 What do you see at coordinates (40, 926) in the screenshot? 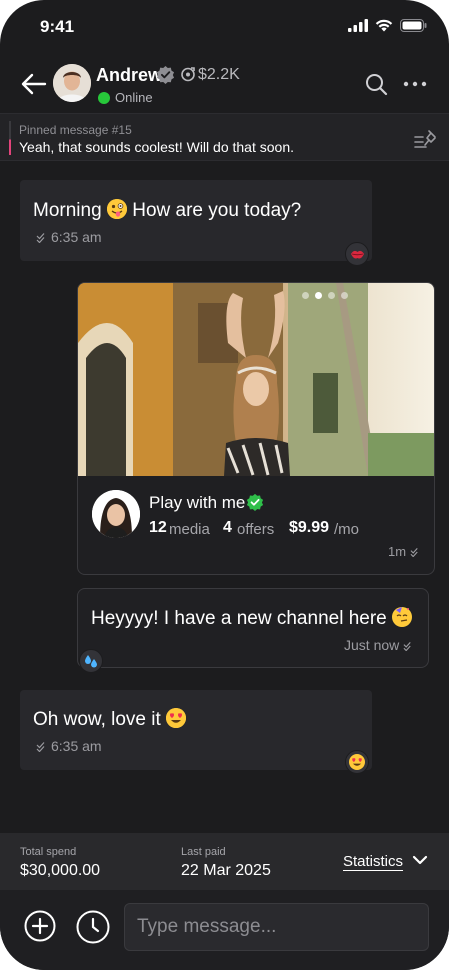
I see `add-attachment-icon` at bounding box center [40, 926].